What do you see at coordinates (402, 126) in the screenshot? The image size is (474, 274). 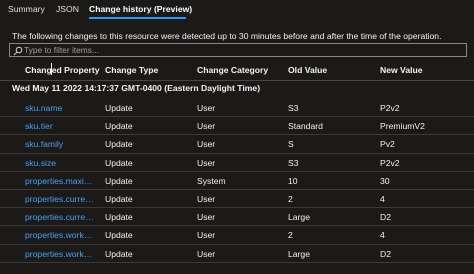 I see `new-value-cell: PremiumV2` at bounding box center [402, 126].